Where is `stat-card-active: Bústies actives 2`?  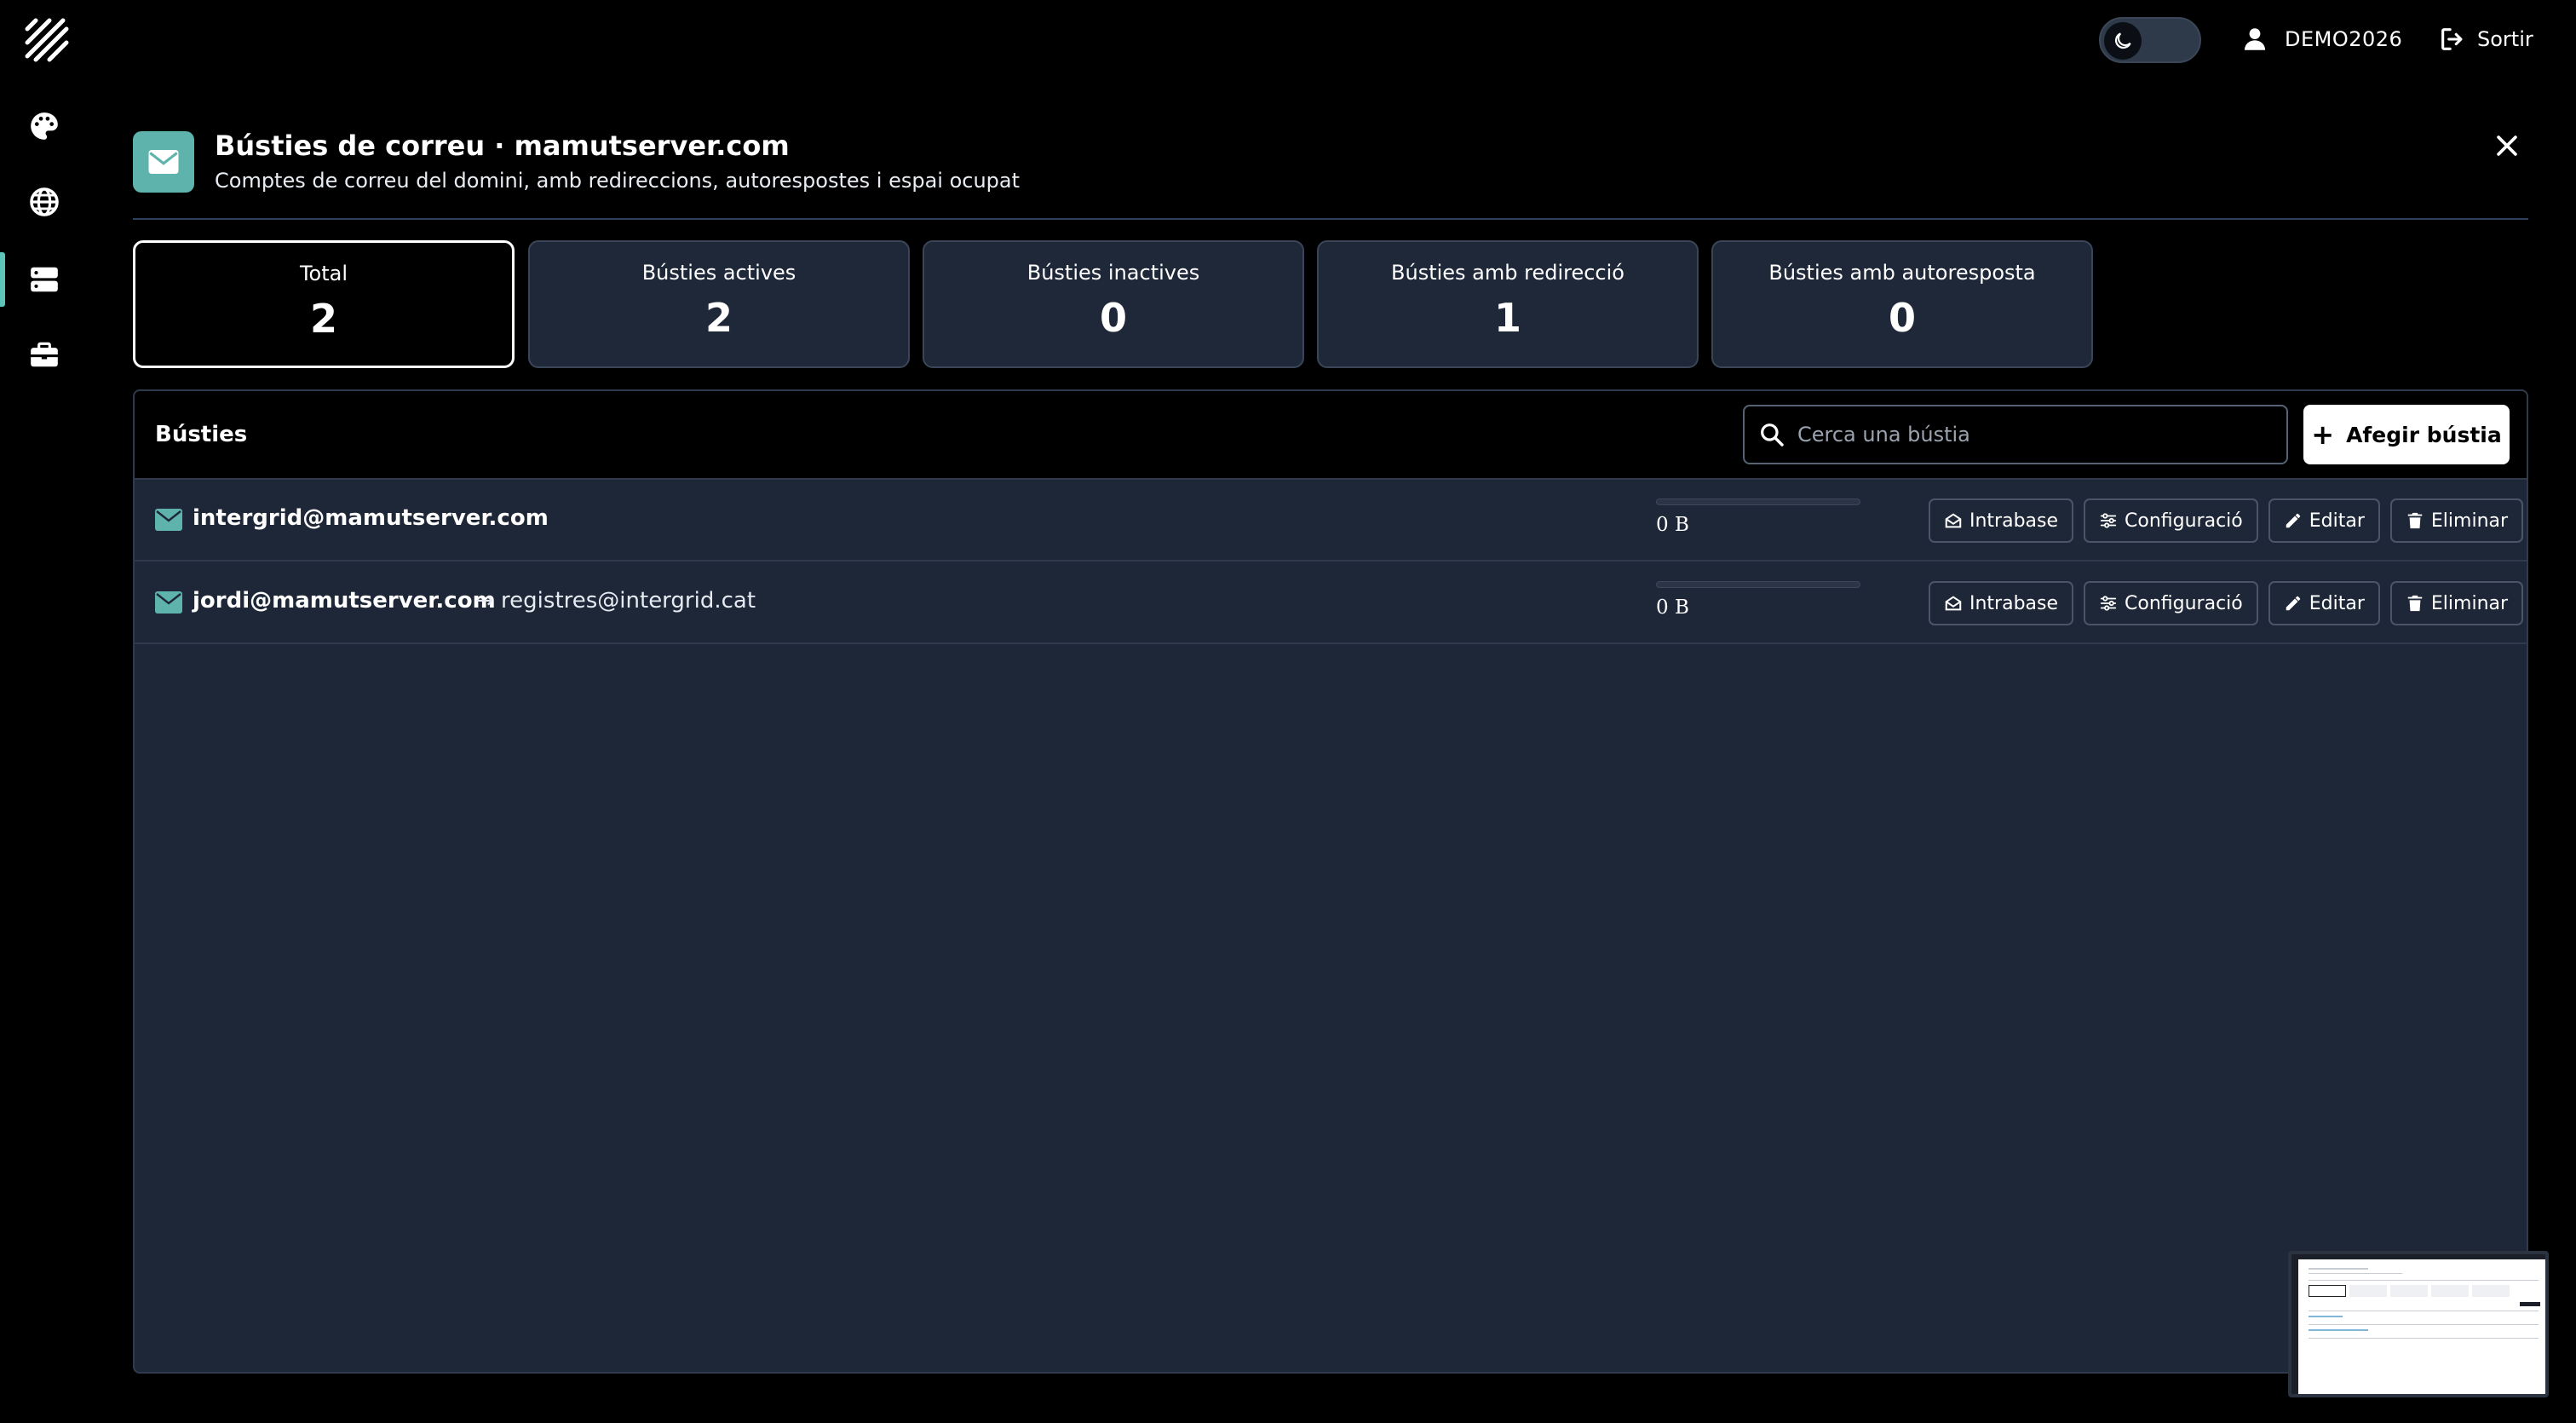 stat-card-active: Bústies actives 2 is located at coordinates (719, 304).